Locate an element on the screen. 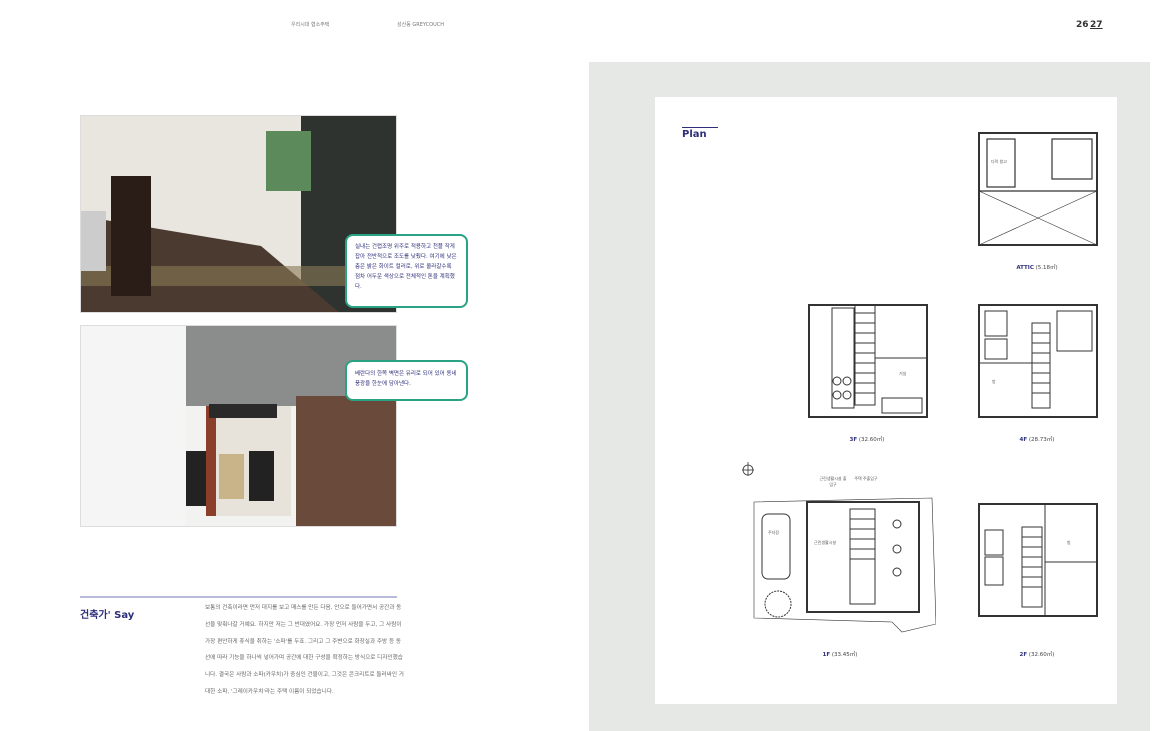 This screenshot has width=1162, height=731. 2f-label: 2F (32.60㎡) is located at coordinates (1037, 654).